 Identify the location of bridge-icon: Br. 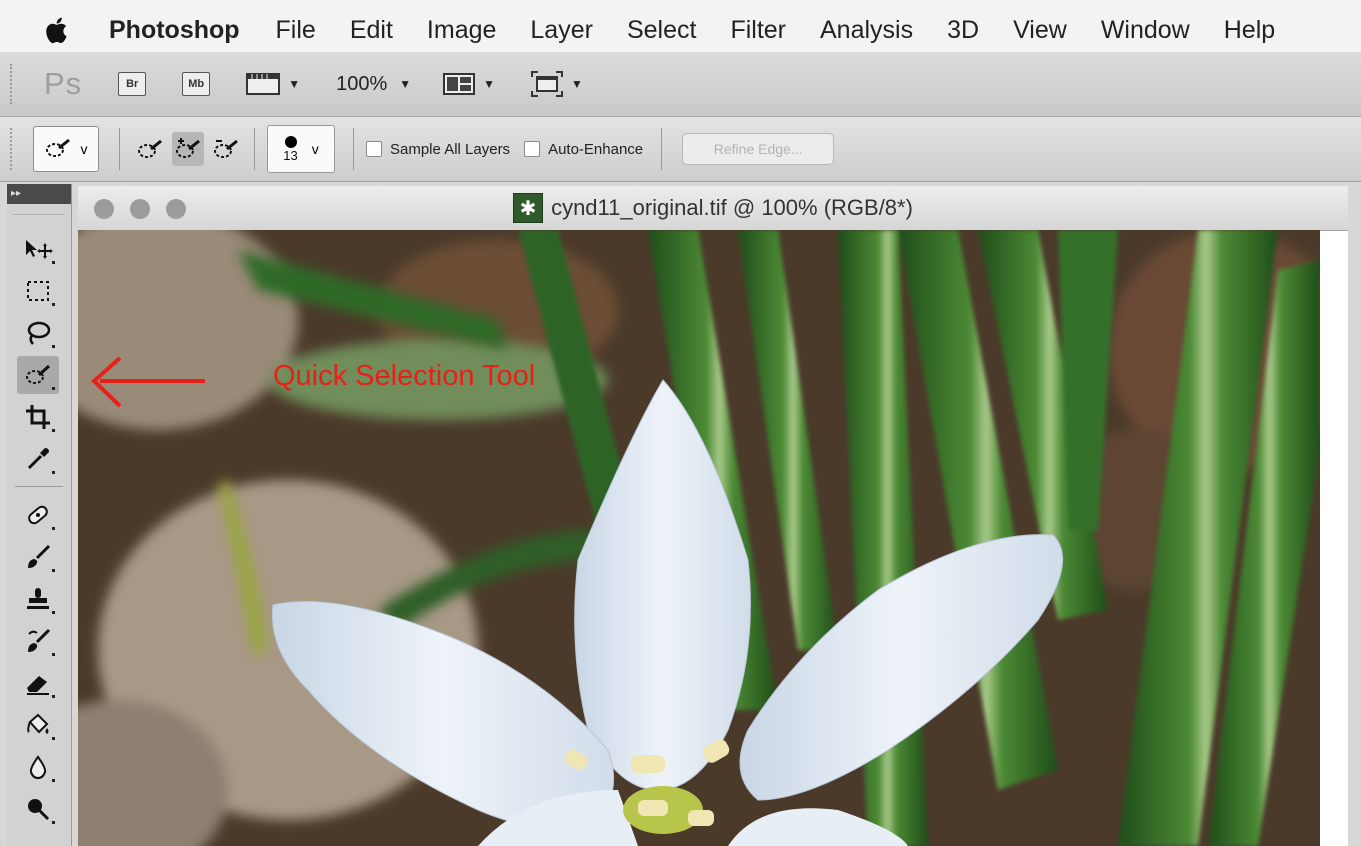
(132, 84).